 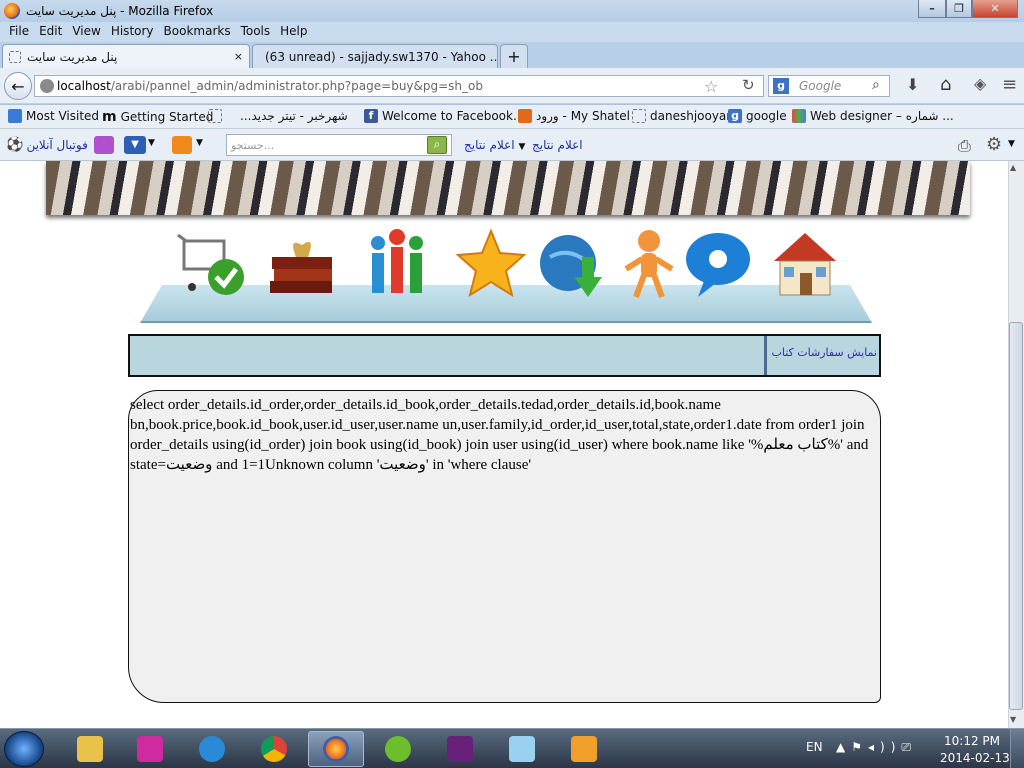 What do you see at coordinates (256, 32) in the screenshot?
I see `menu-tools: Tools` at bounding box center [256, 32].